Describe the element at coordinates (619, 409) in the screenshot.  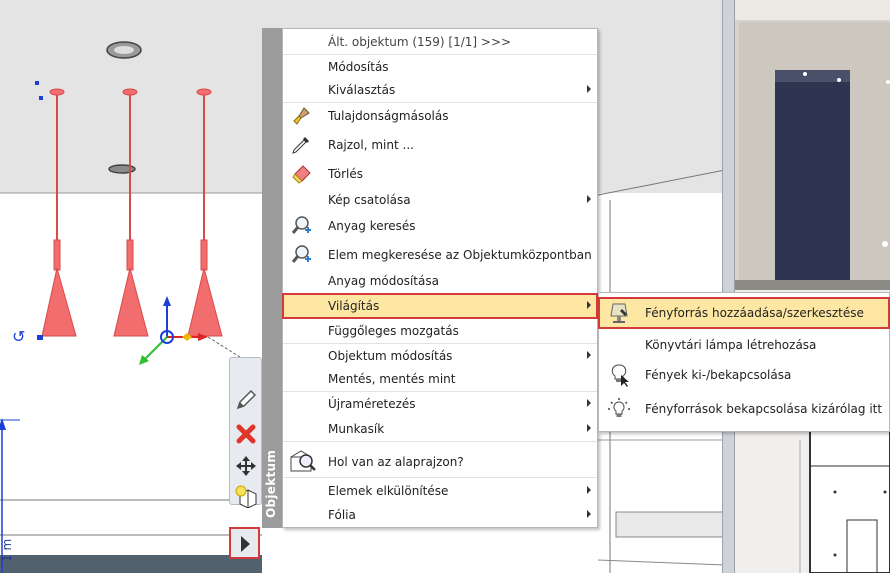
I see `bulb-rays-icon` at that location.